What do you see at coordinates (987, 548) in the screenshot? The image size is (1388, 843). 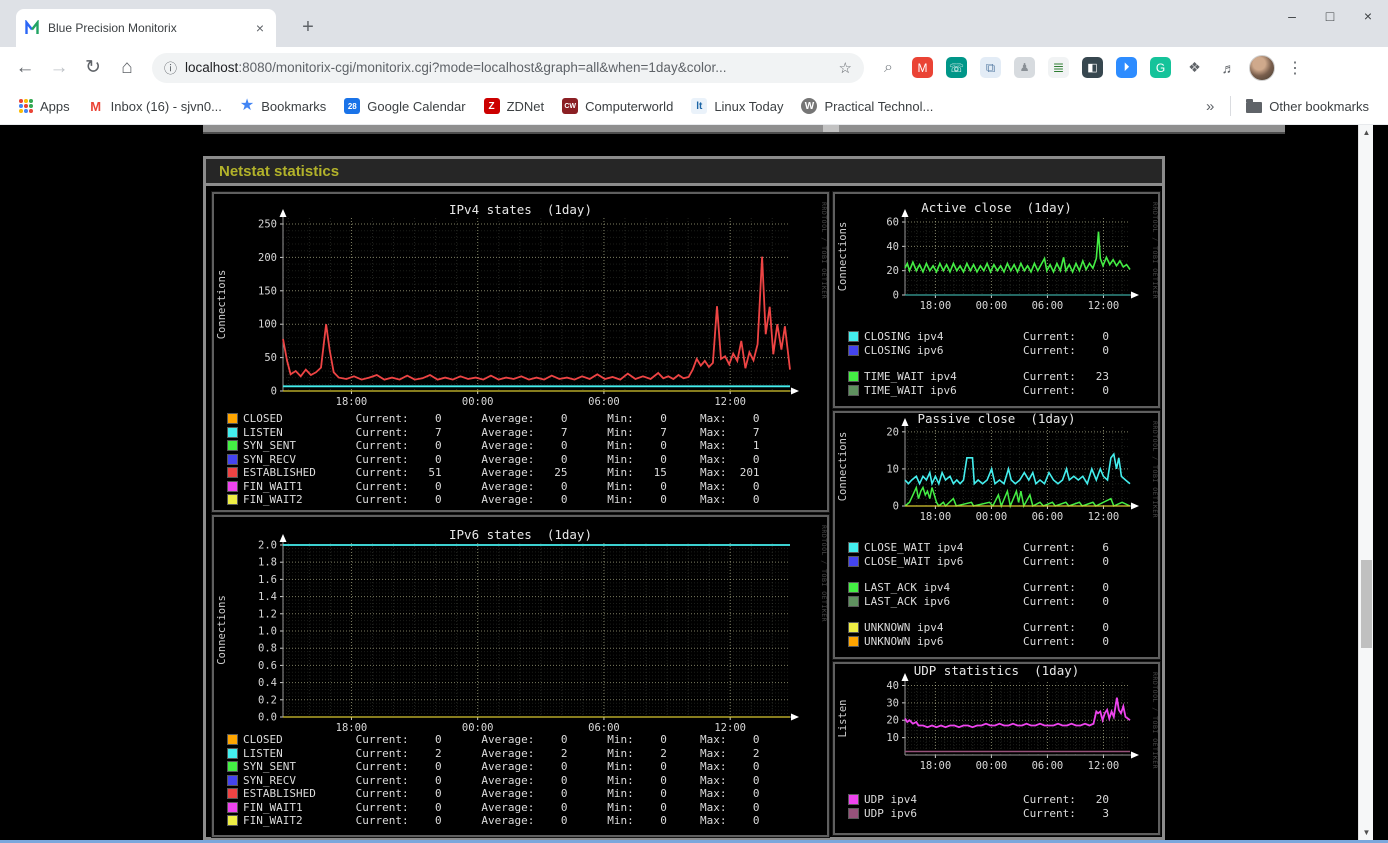 I see `legend-text: CLOSE_WAIT ipv4 Current: 6` at bounding box center [987, 548].